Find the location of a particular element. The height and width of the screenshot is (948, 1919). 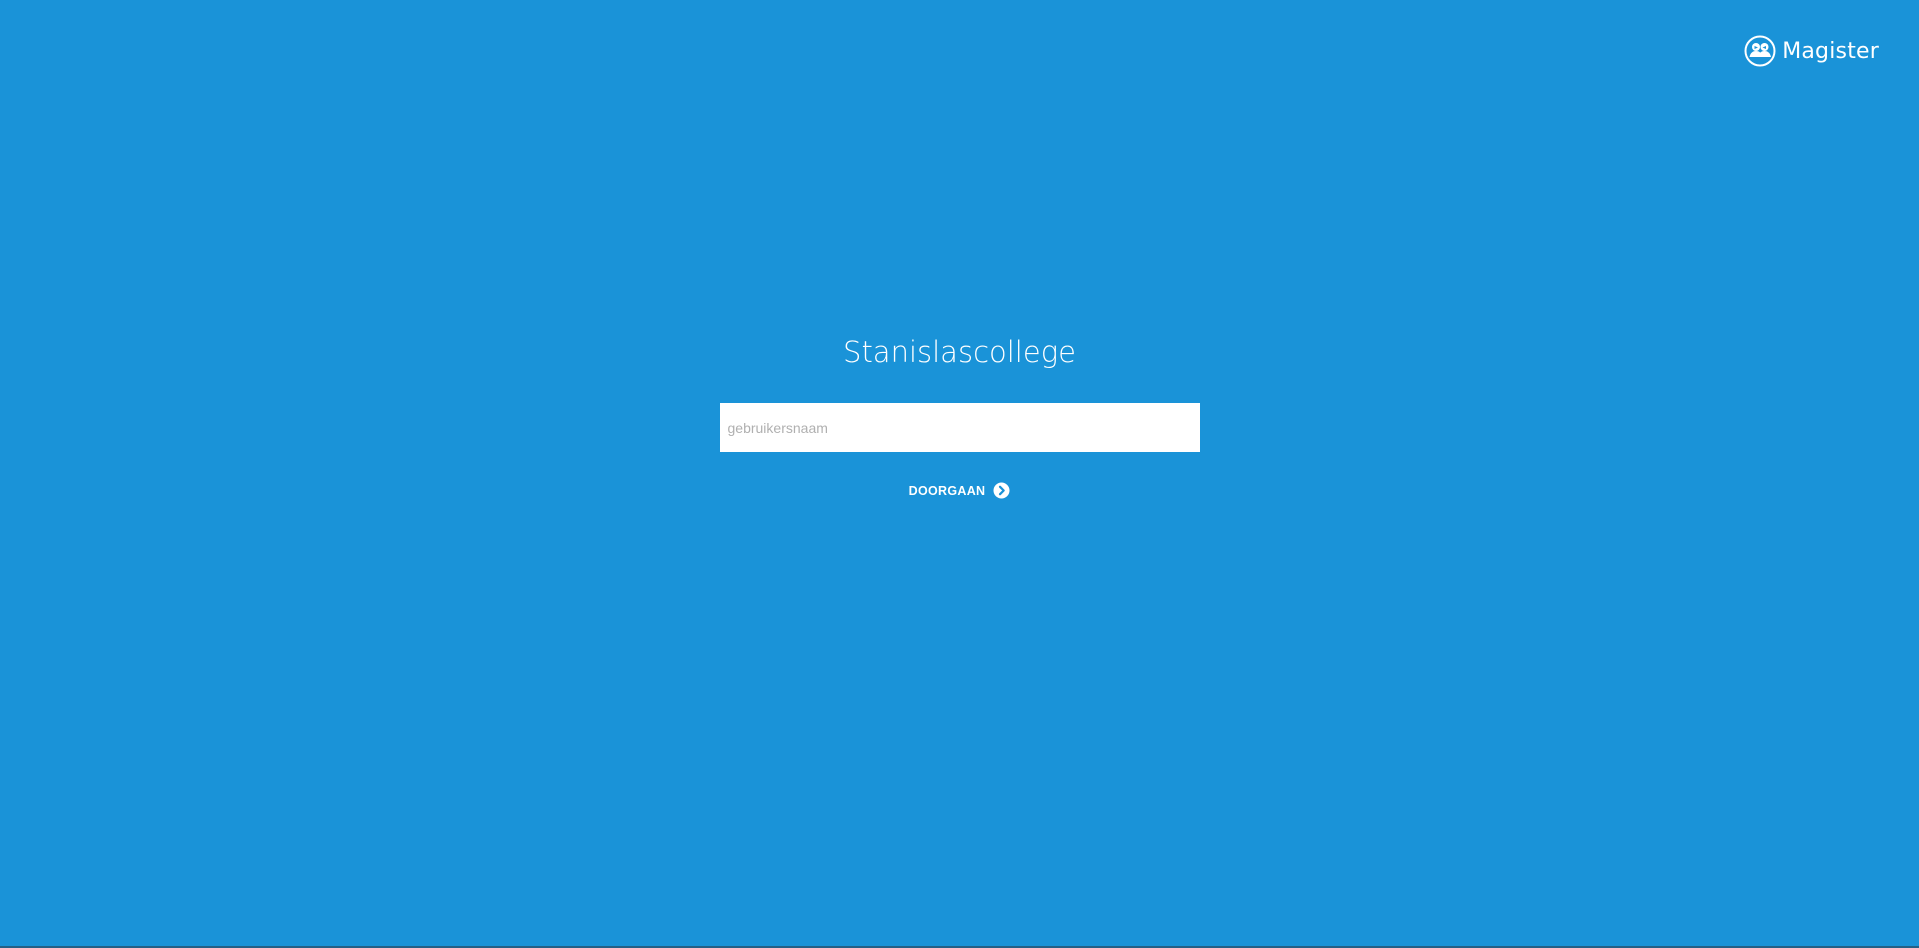

chevron-circle-right-icon is located at coordinates (1001, 490).